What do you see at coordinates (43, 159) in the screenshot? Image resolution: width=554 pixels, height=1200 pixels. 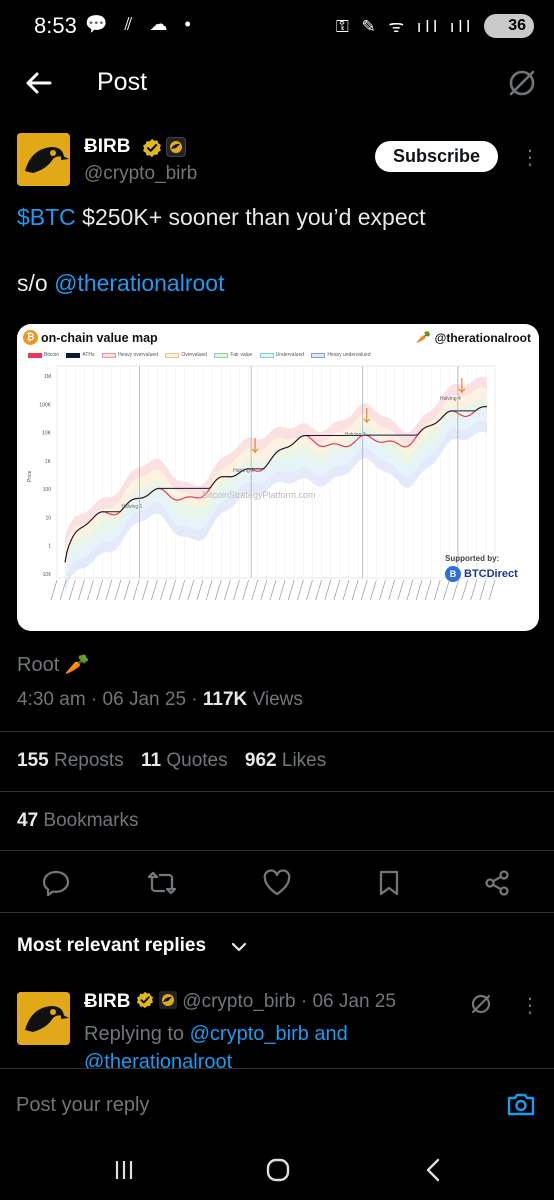 I see `avatar` at bounding box center [43, 159].